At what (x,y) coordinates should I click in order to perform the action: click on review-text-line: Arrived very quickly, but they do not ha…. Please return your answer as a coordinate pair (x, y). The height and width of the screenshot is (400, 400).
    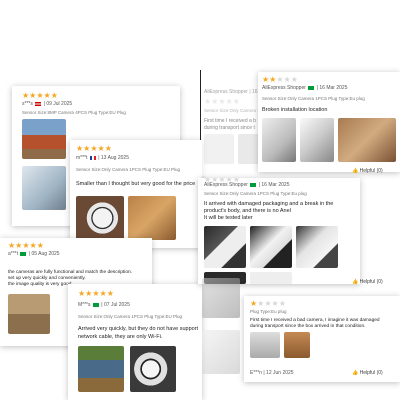
    Looking at the image, I should click on (138, 329).